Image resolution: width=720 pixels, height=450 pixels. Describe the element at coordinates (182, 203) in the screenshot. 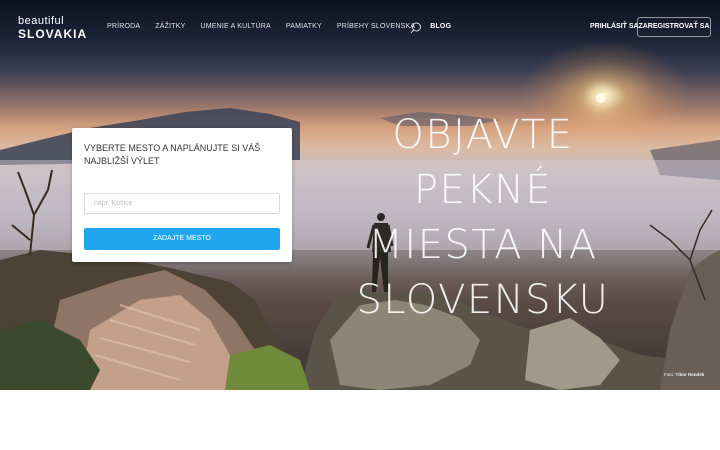

I see `city-input` at that location.